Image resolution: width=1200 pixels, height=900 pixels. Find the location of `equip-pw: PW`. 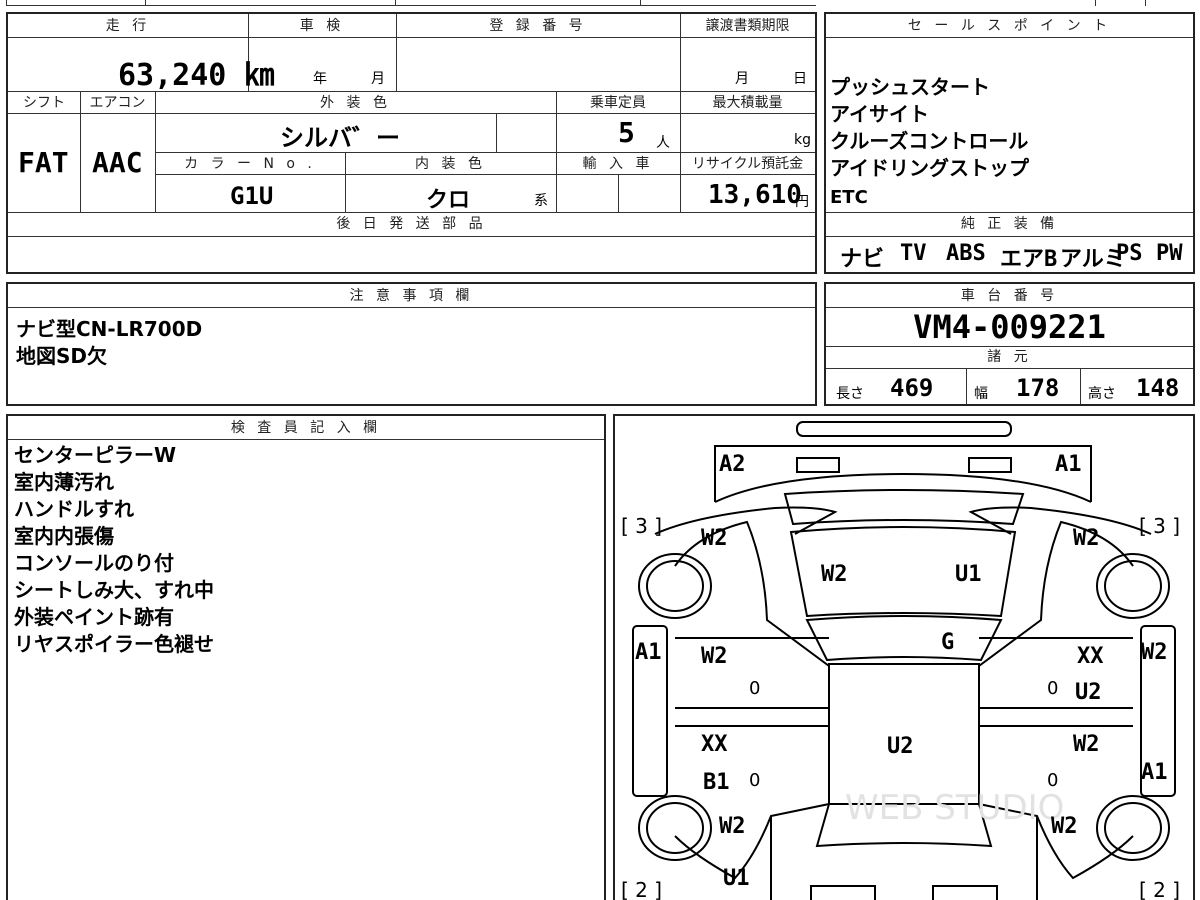

equip-pw: PW is located at coordinates (1169, 253).